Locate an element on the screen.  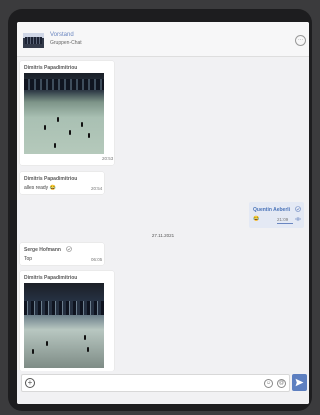
message-bubble: Dimitris Papadimitriou 20:53 is located at coordinates (67, 113).